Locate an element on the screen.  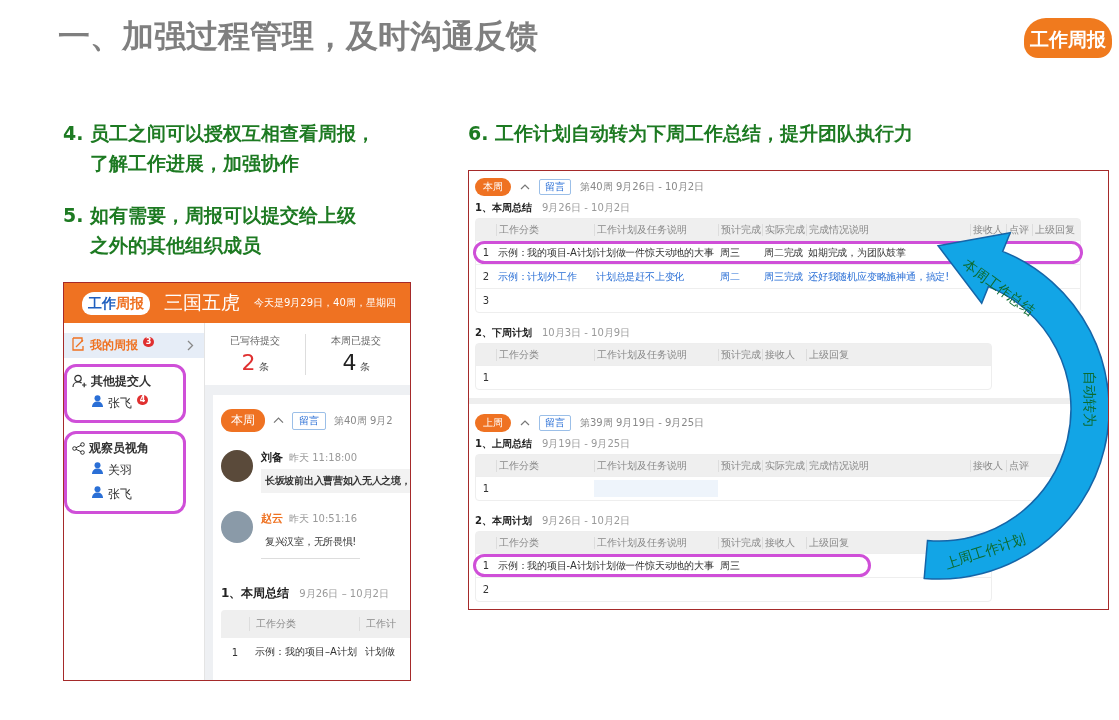
stat-label: 已写待提交 is located at coordinates (255, 340).